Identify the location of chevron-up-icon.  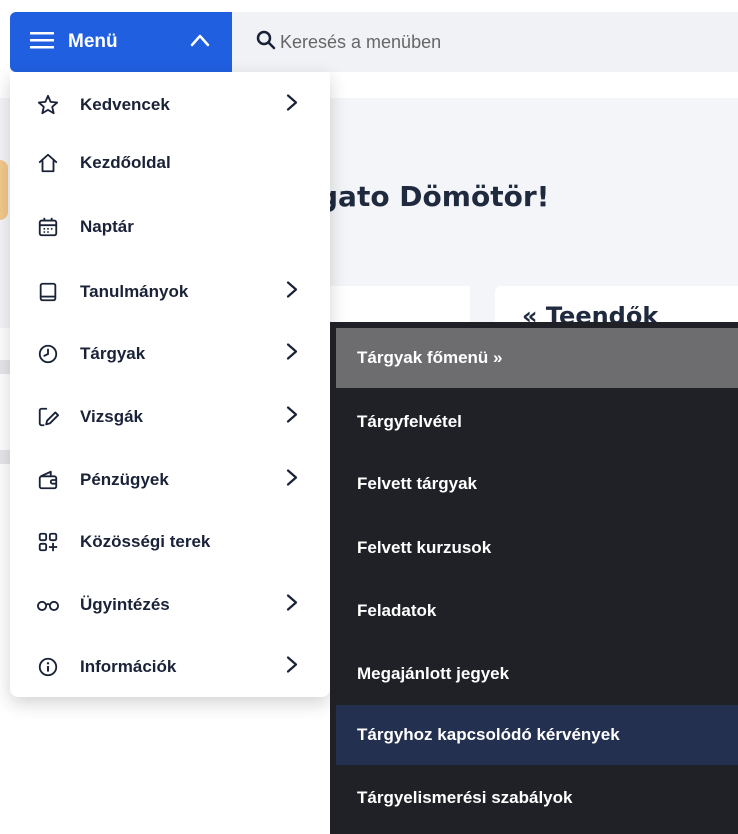
(200, 42).